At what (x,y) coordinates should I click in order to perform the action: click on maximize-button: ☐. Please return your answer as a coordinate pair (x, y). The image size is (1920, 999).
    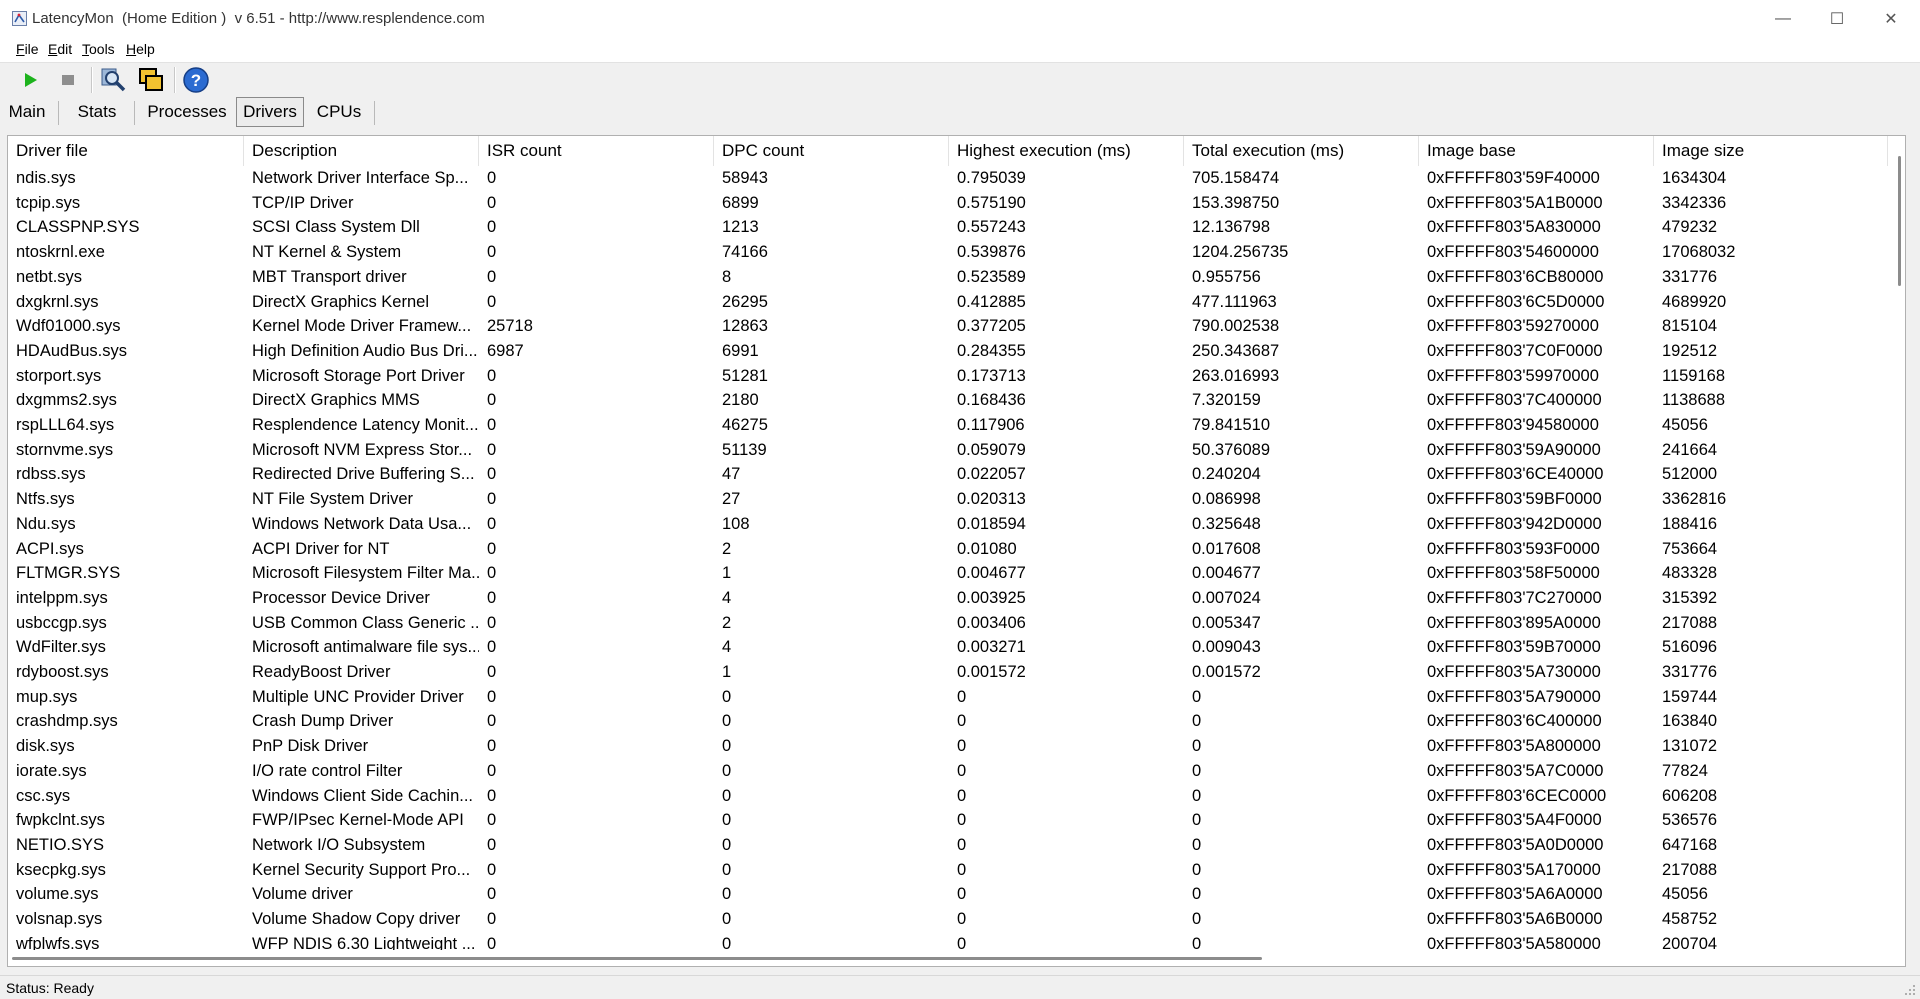
    Looking at the image, I should click on (1837, 19).